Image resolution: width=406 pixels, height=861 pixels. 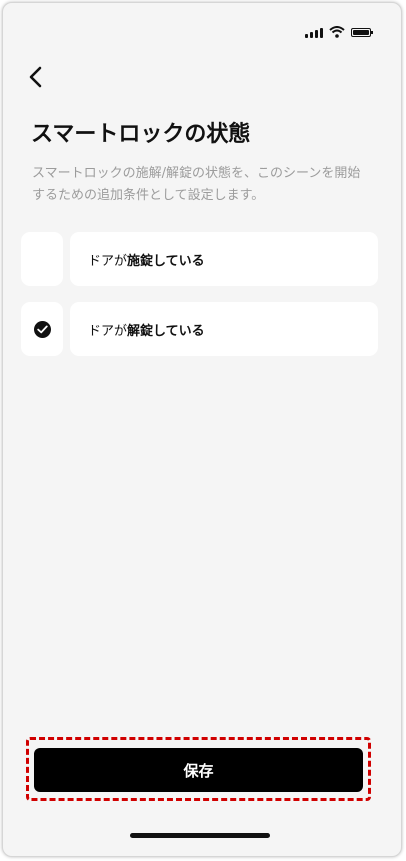 What do you see at coordinates (200, 835) in the screenshot?
I see `home-indicator` at bounding box center [200, 835].